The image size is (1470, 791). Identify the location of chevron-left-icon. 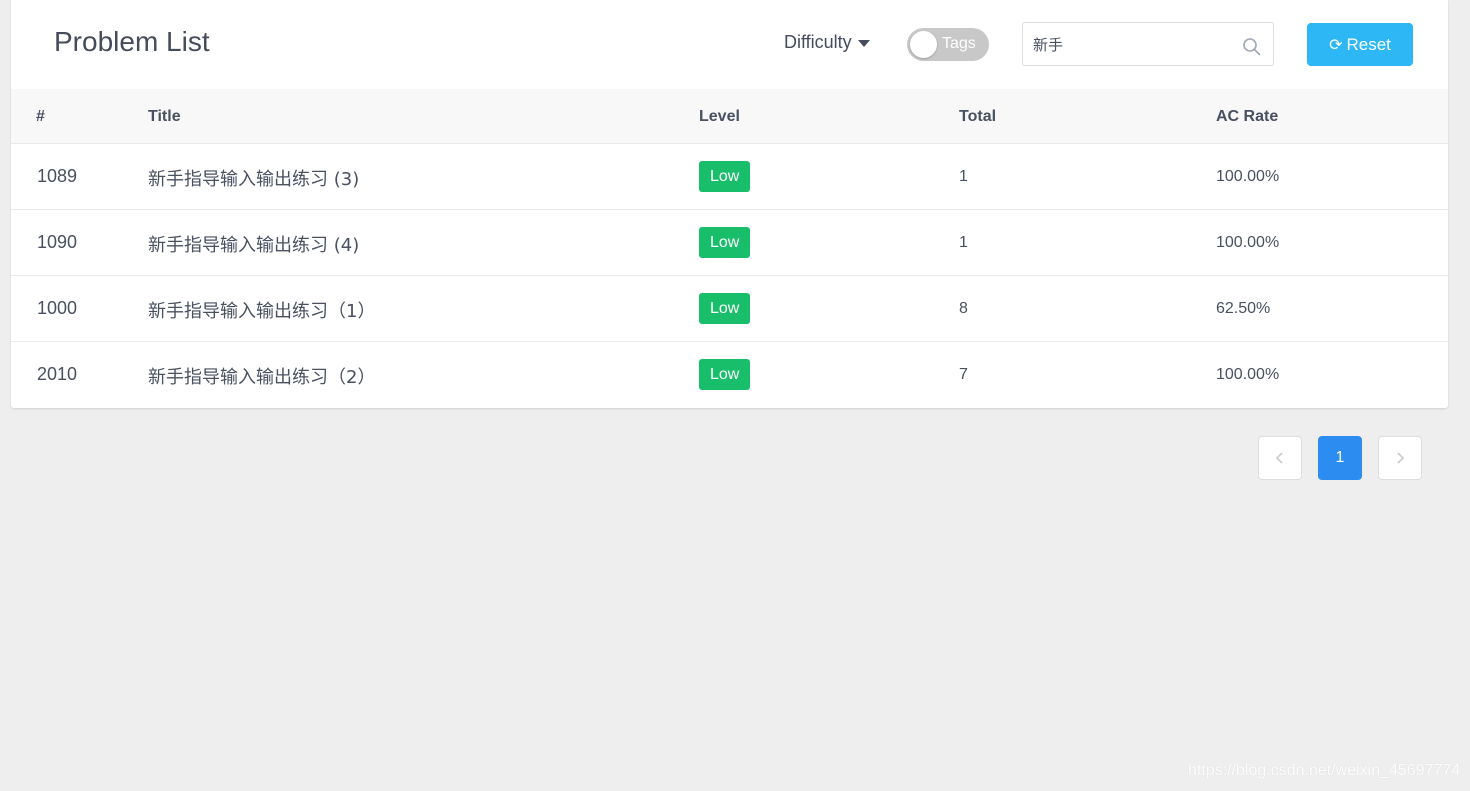
(1279, 458).